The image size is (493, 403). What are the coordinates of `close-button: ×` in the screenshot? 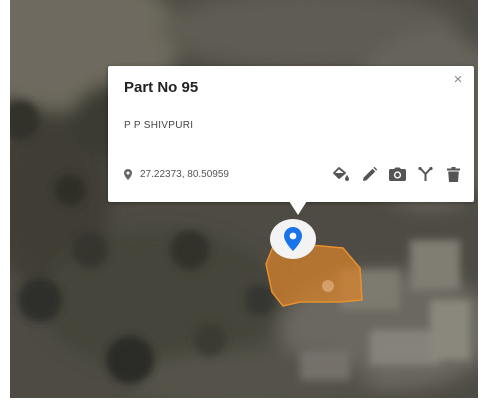 It's located at (458, 80).